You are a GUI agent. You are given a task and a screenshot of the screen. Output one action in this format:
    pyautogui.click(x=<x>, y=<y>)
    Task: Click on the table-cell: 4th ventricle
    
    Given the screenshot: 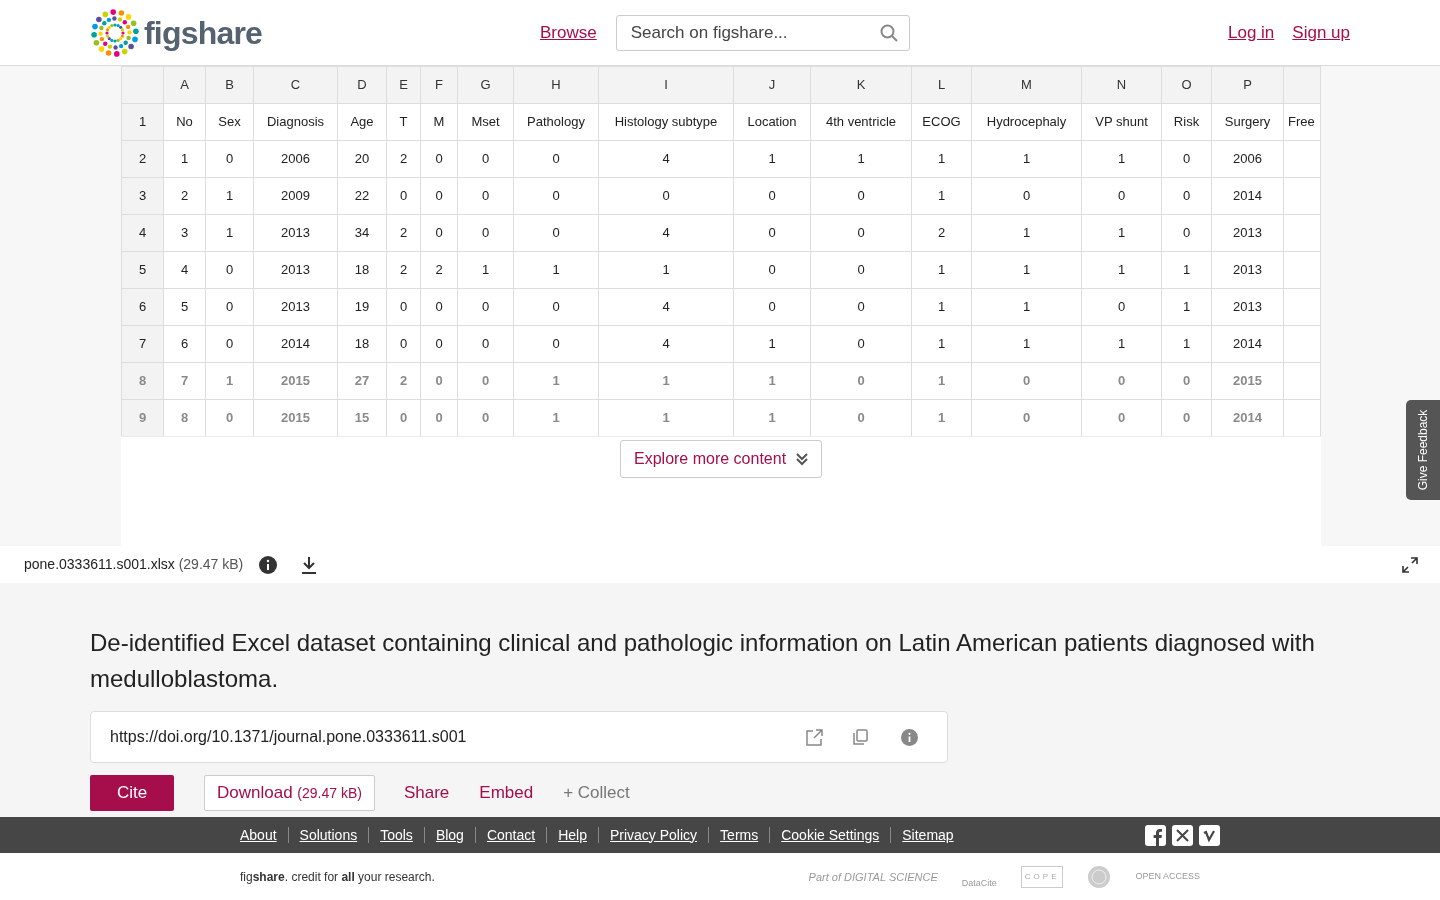 What is the action you would take?
    pyautogui.click(x=861, y=122)
    